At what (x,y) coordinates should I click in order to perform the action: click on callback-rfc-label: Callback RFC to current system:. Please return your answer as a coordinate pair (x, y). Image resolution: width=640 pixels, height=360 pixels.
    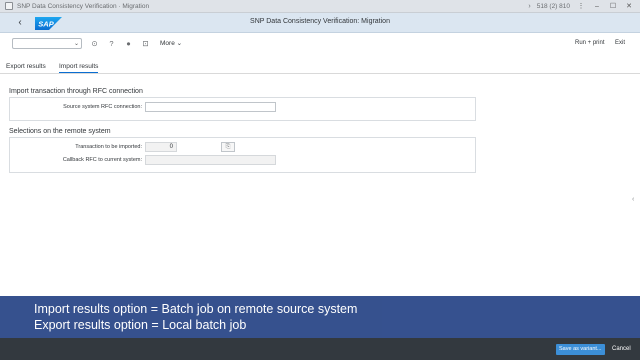
    Looking at the image, I should click on (102, 160).